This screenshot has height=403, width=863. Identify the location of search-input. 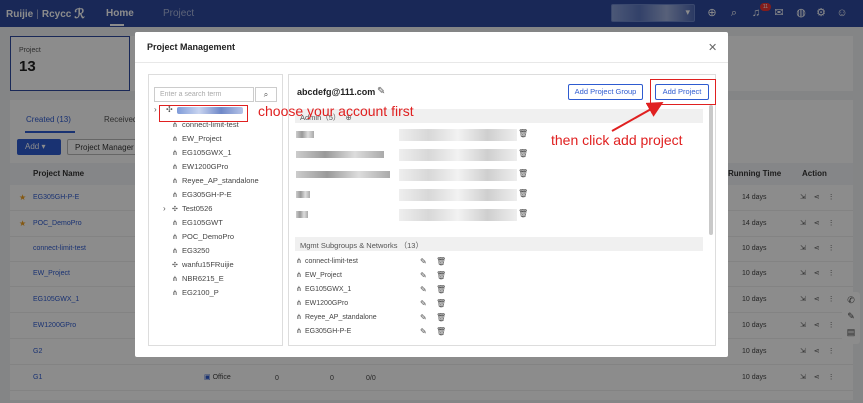
(204, 94).